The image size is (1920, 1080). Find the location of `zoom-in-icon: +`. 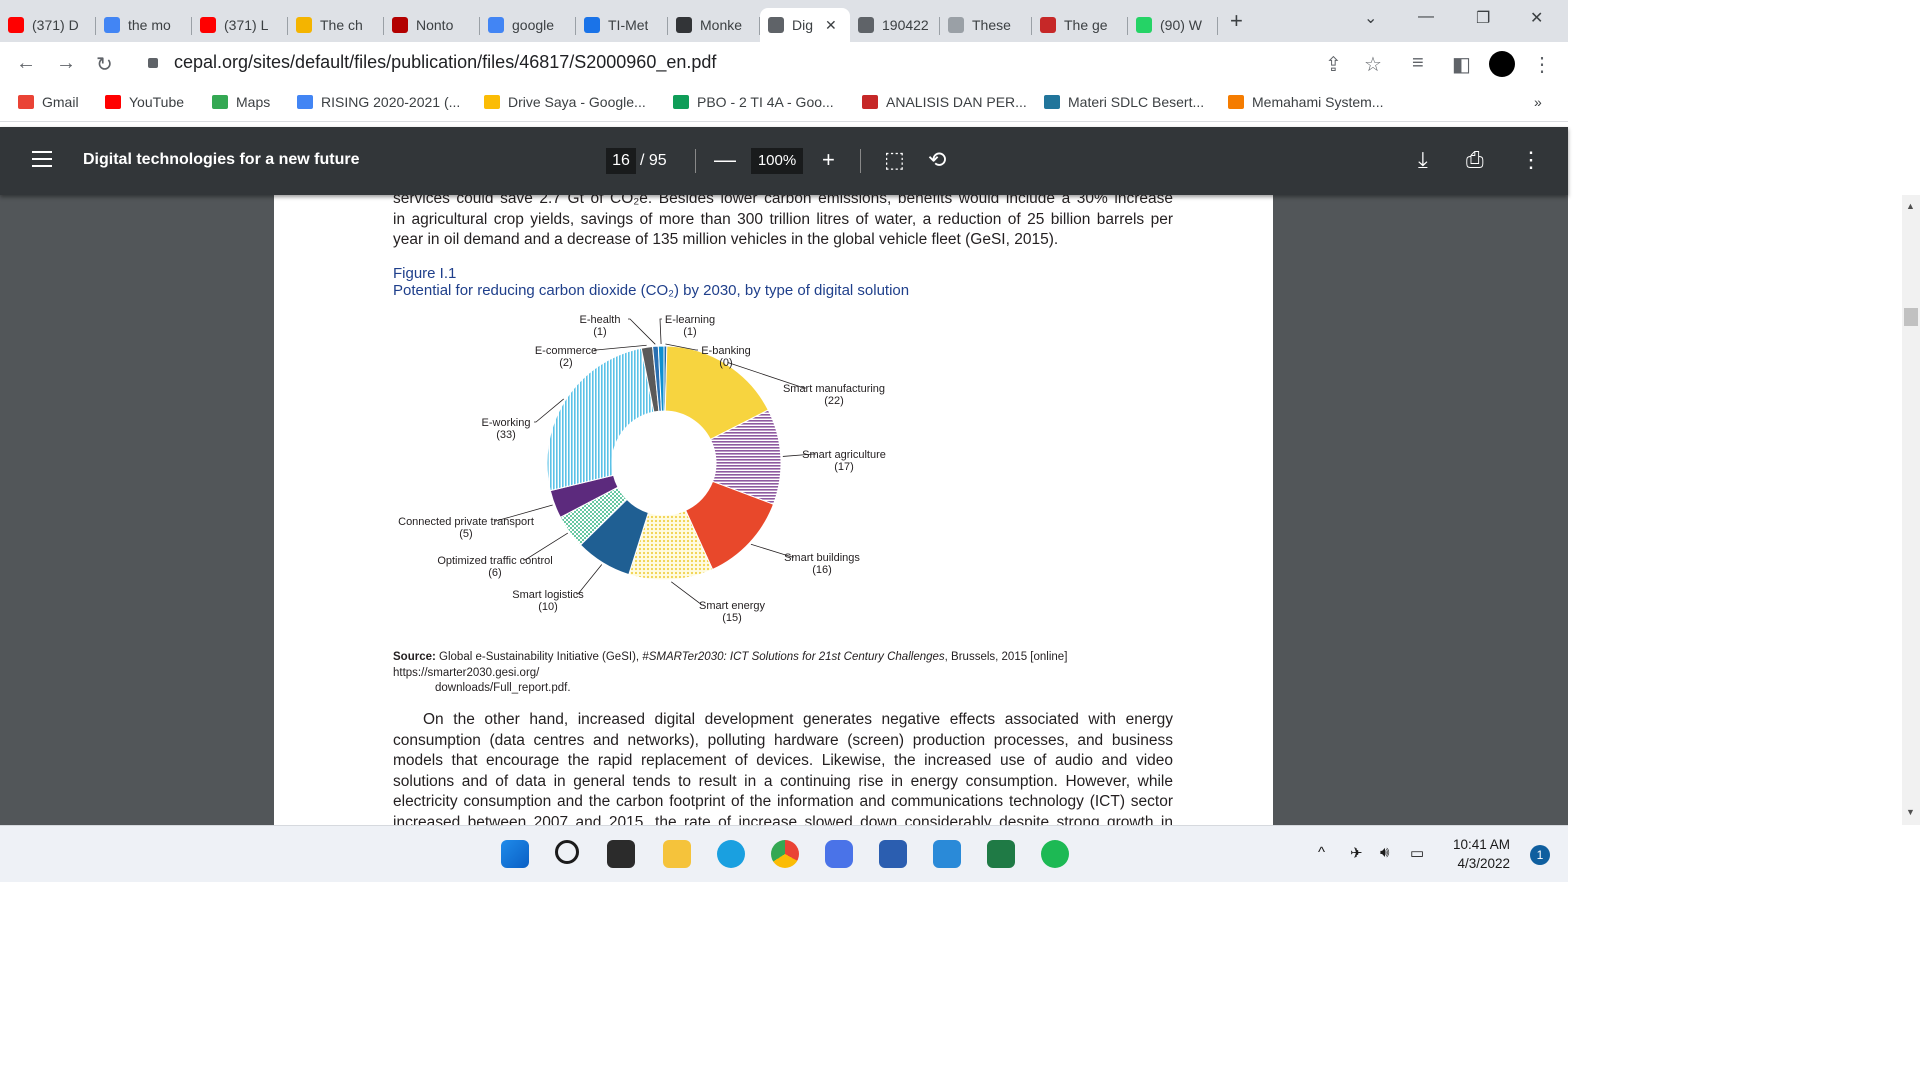

zoom-in-icon: + is located at coordinates (828, 160).